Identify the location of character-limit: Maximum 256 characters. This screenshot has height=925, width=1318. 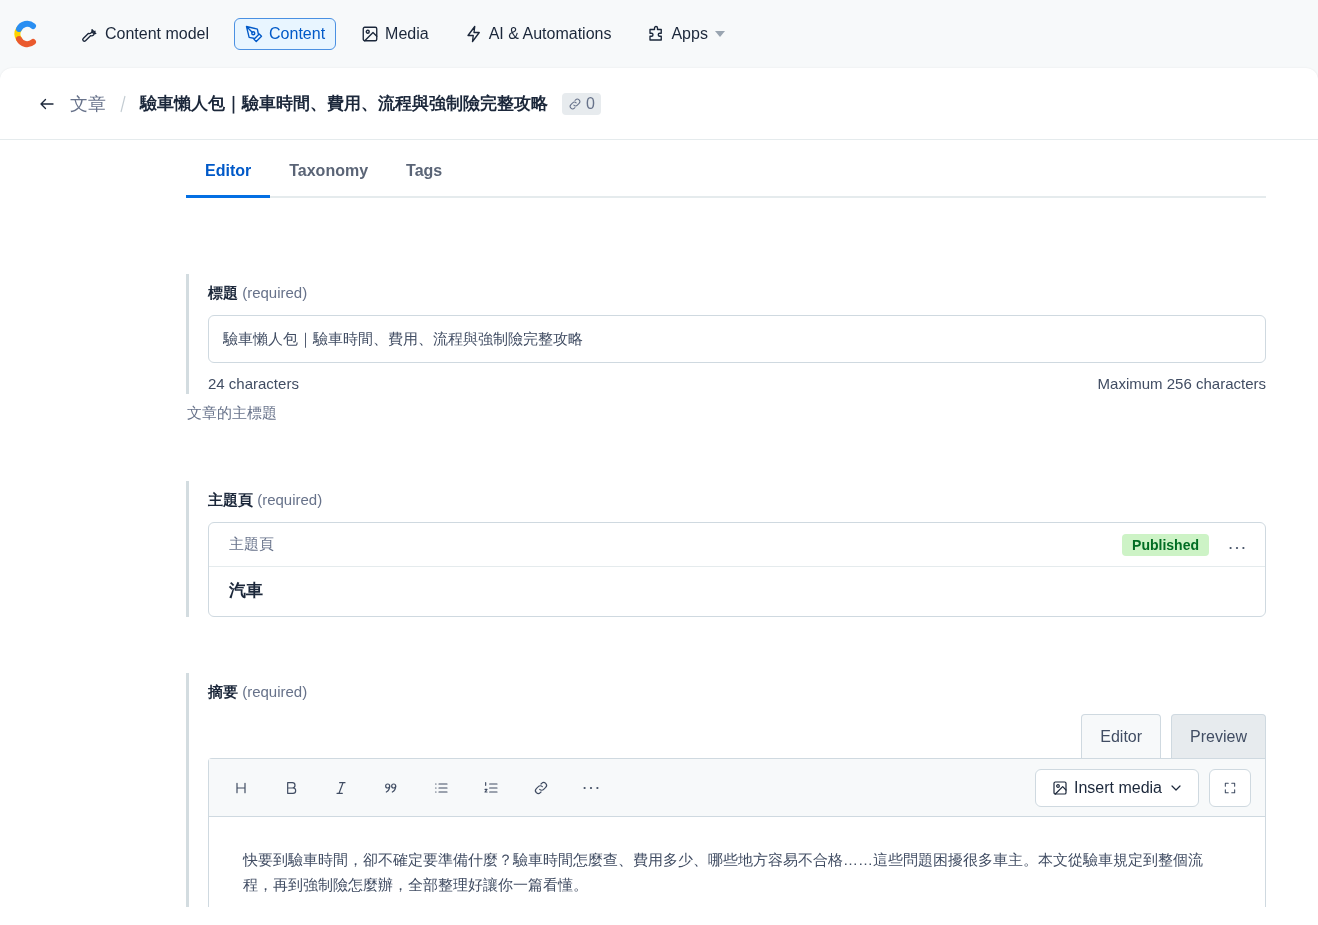
(1181, 383).